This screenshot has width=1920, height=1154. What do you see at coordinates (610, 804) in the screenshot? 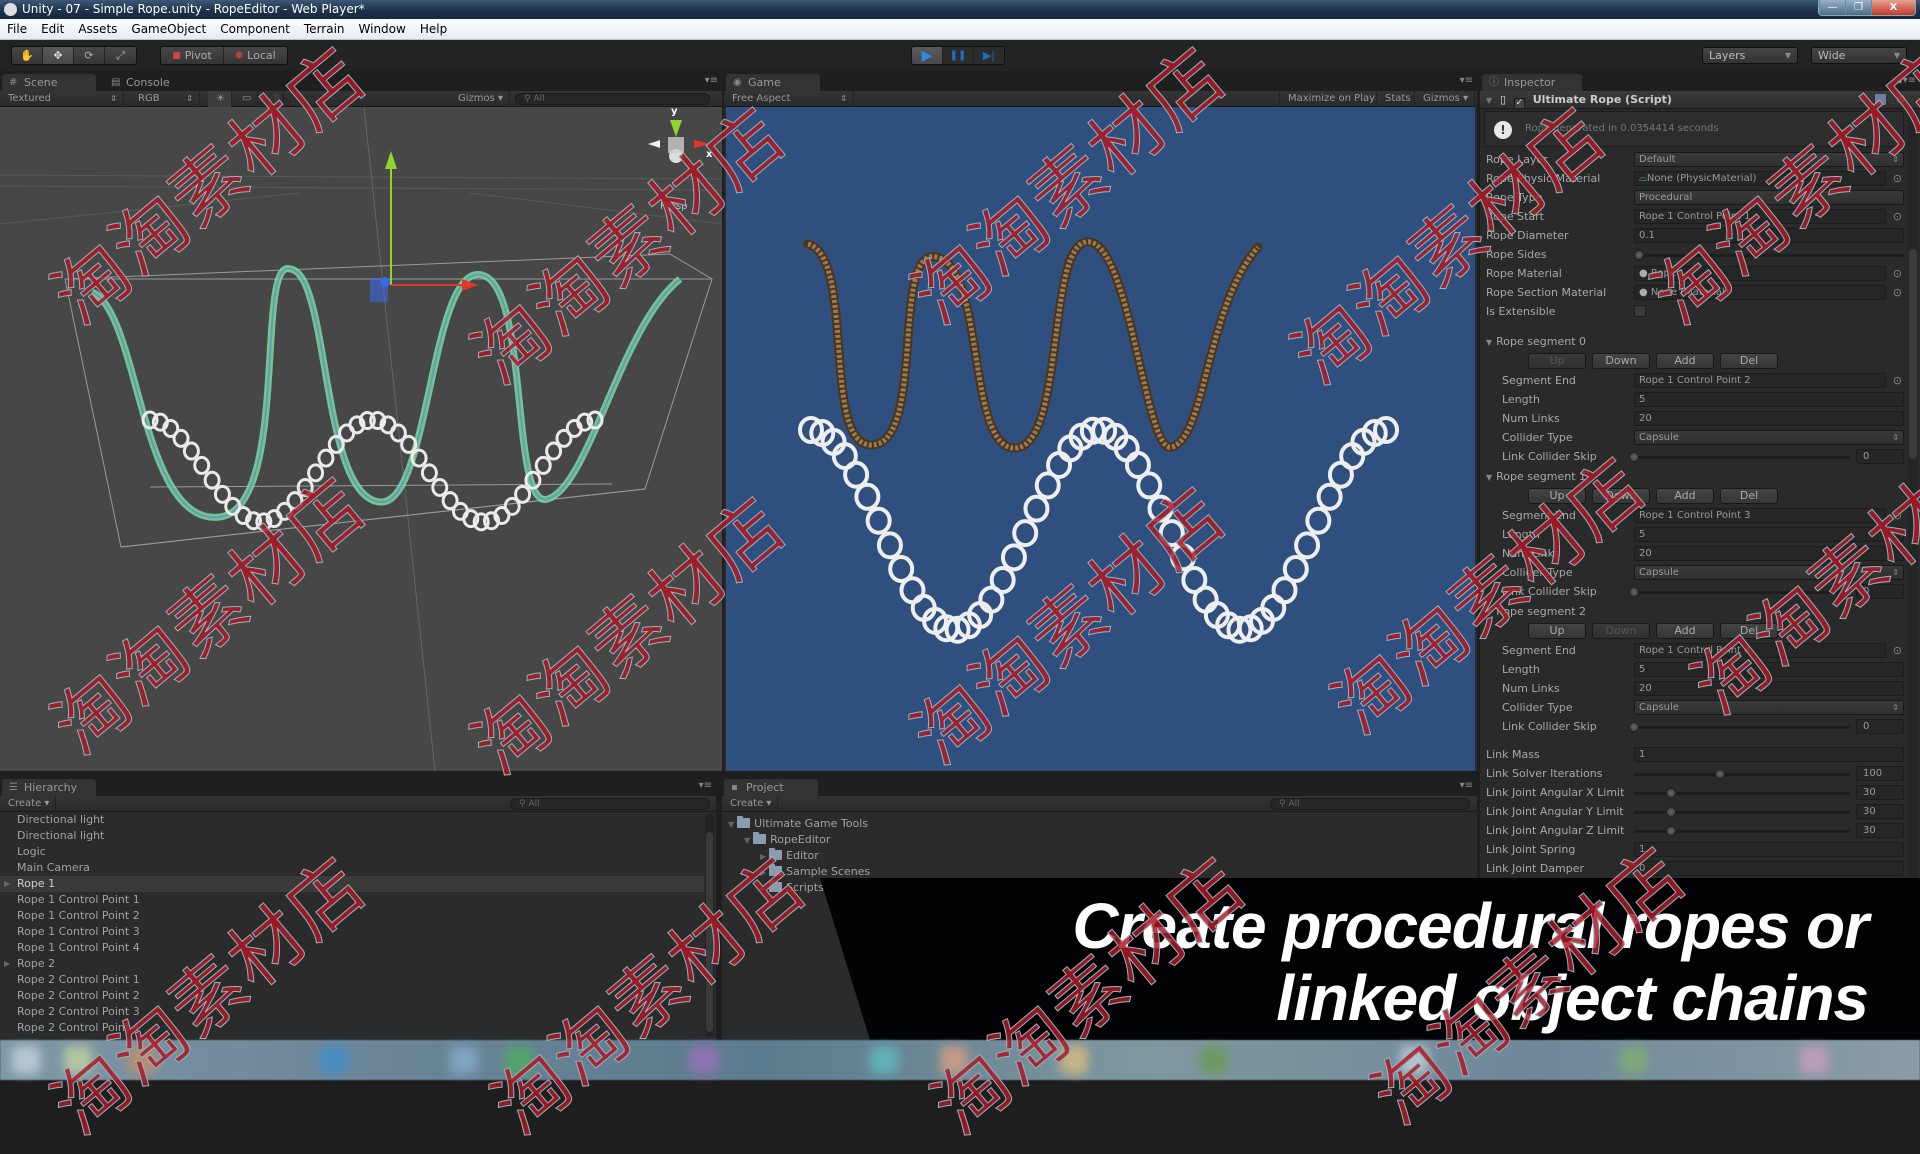
I see `hierarchy-search-input: ⚲ All` at bounding box center [610, 804].